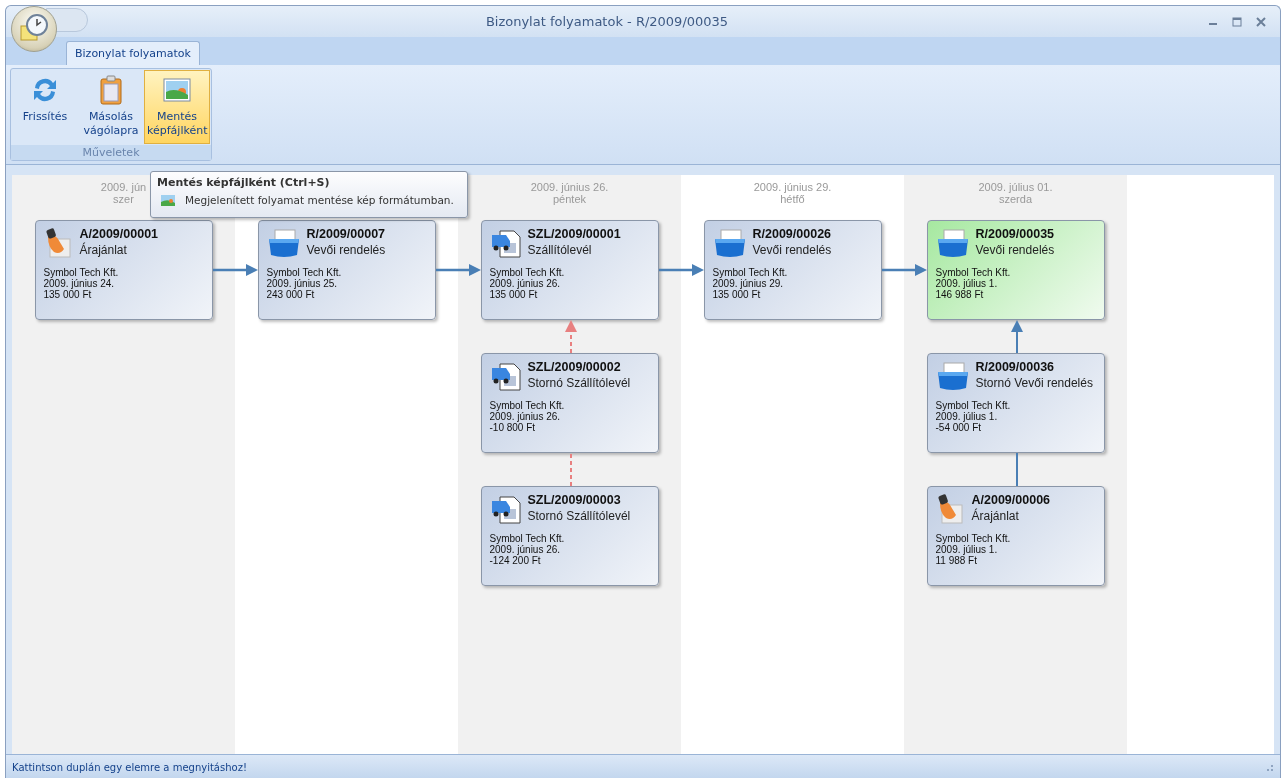 The width and height of the screenshot is (1285, 778). Describe the element at coordinates (1015, 187) in the screenshot. I see `column-date: 2009. július 01.` at that location.